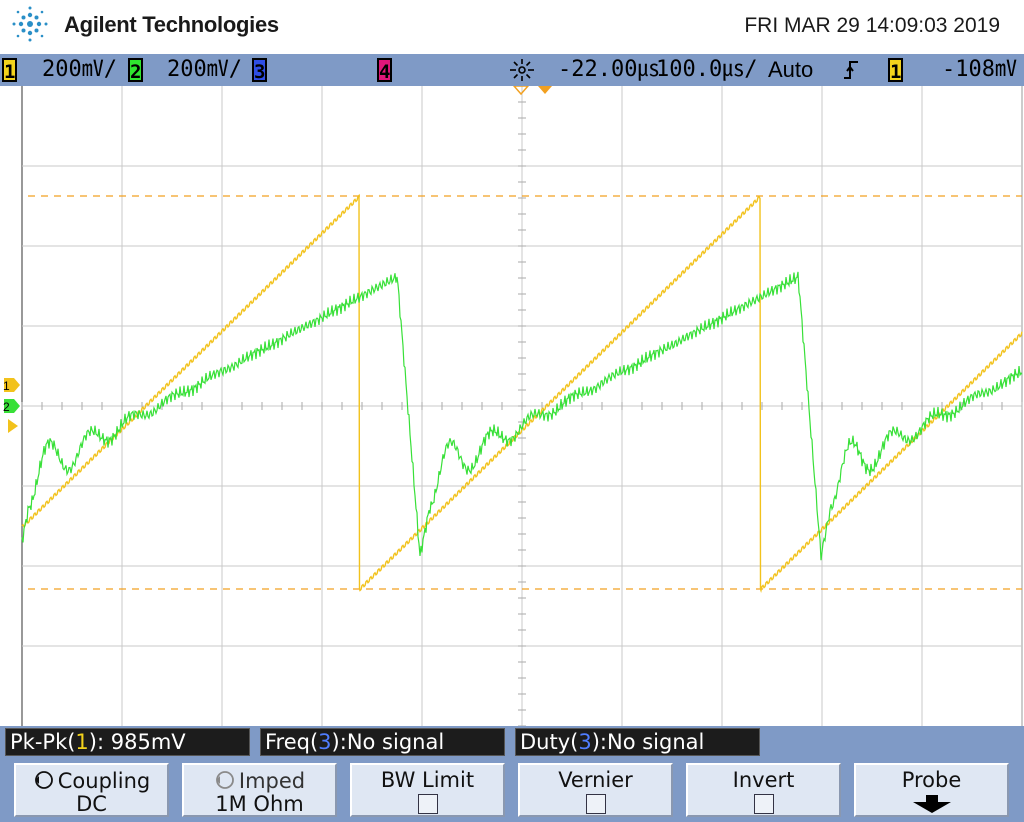 This screenshot has height=822, width=1024. Describe the element at coordinates (851, 70) in the screenshot. I see `rising-edge-icon` at that location.